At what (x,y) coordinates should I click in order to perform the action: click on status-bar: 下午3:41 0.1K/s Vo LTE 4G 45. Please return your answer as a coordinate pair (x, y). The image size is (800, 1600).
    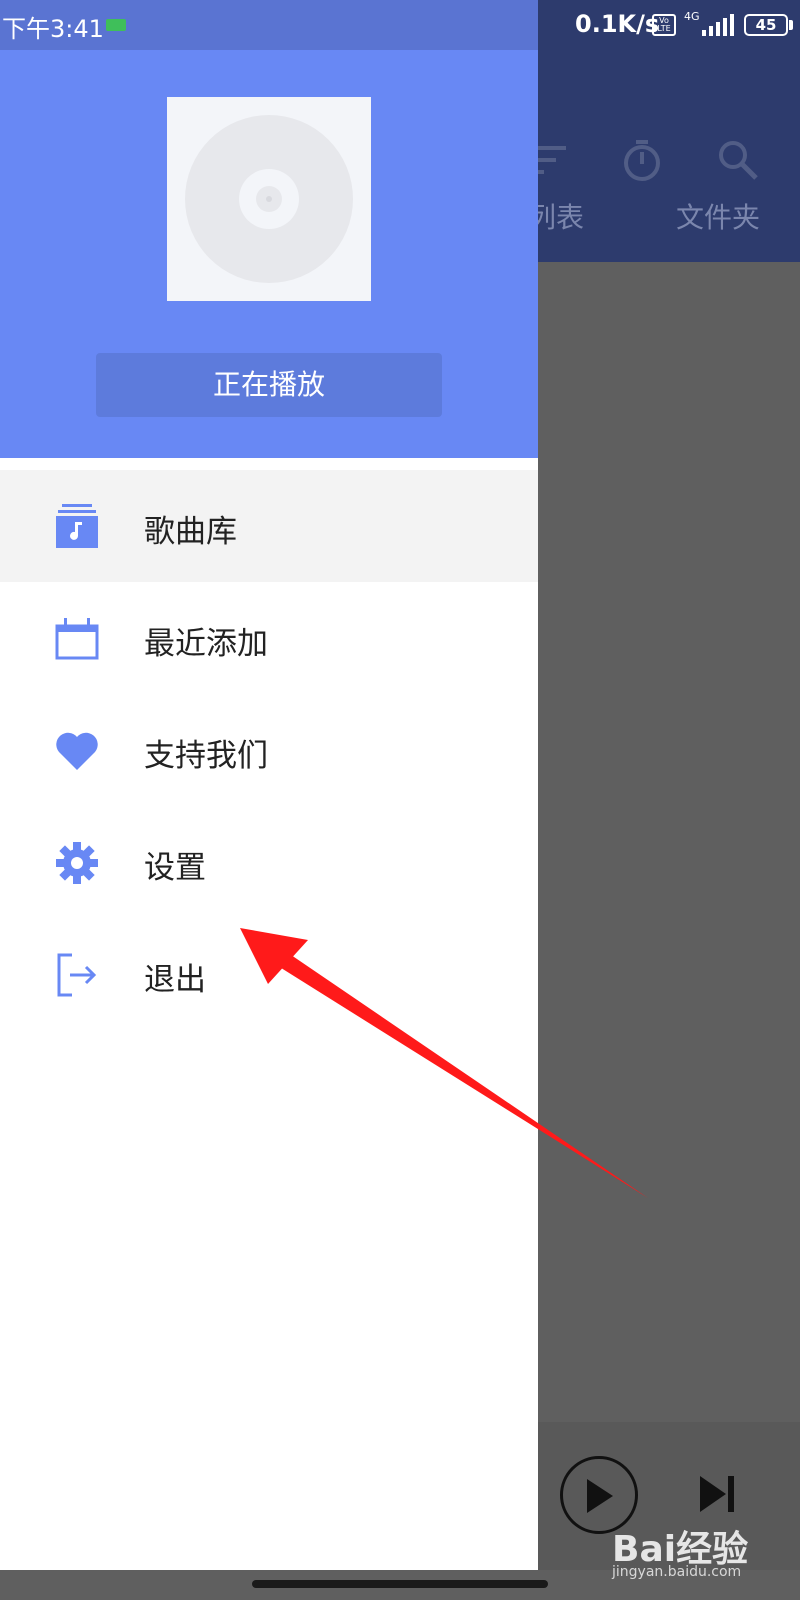
    Looking at the image, I should click on (400, 25).